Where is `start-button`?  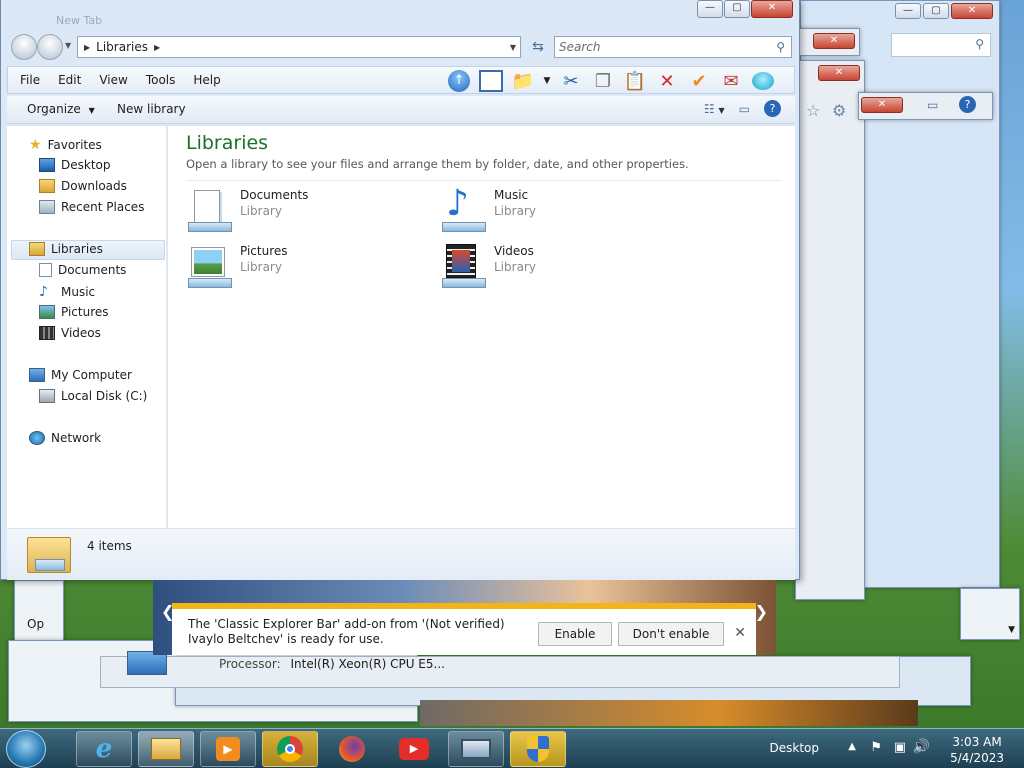 start-button is located at coordinates (26, 749).